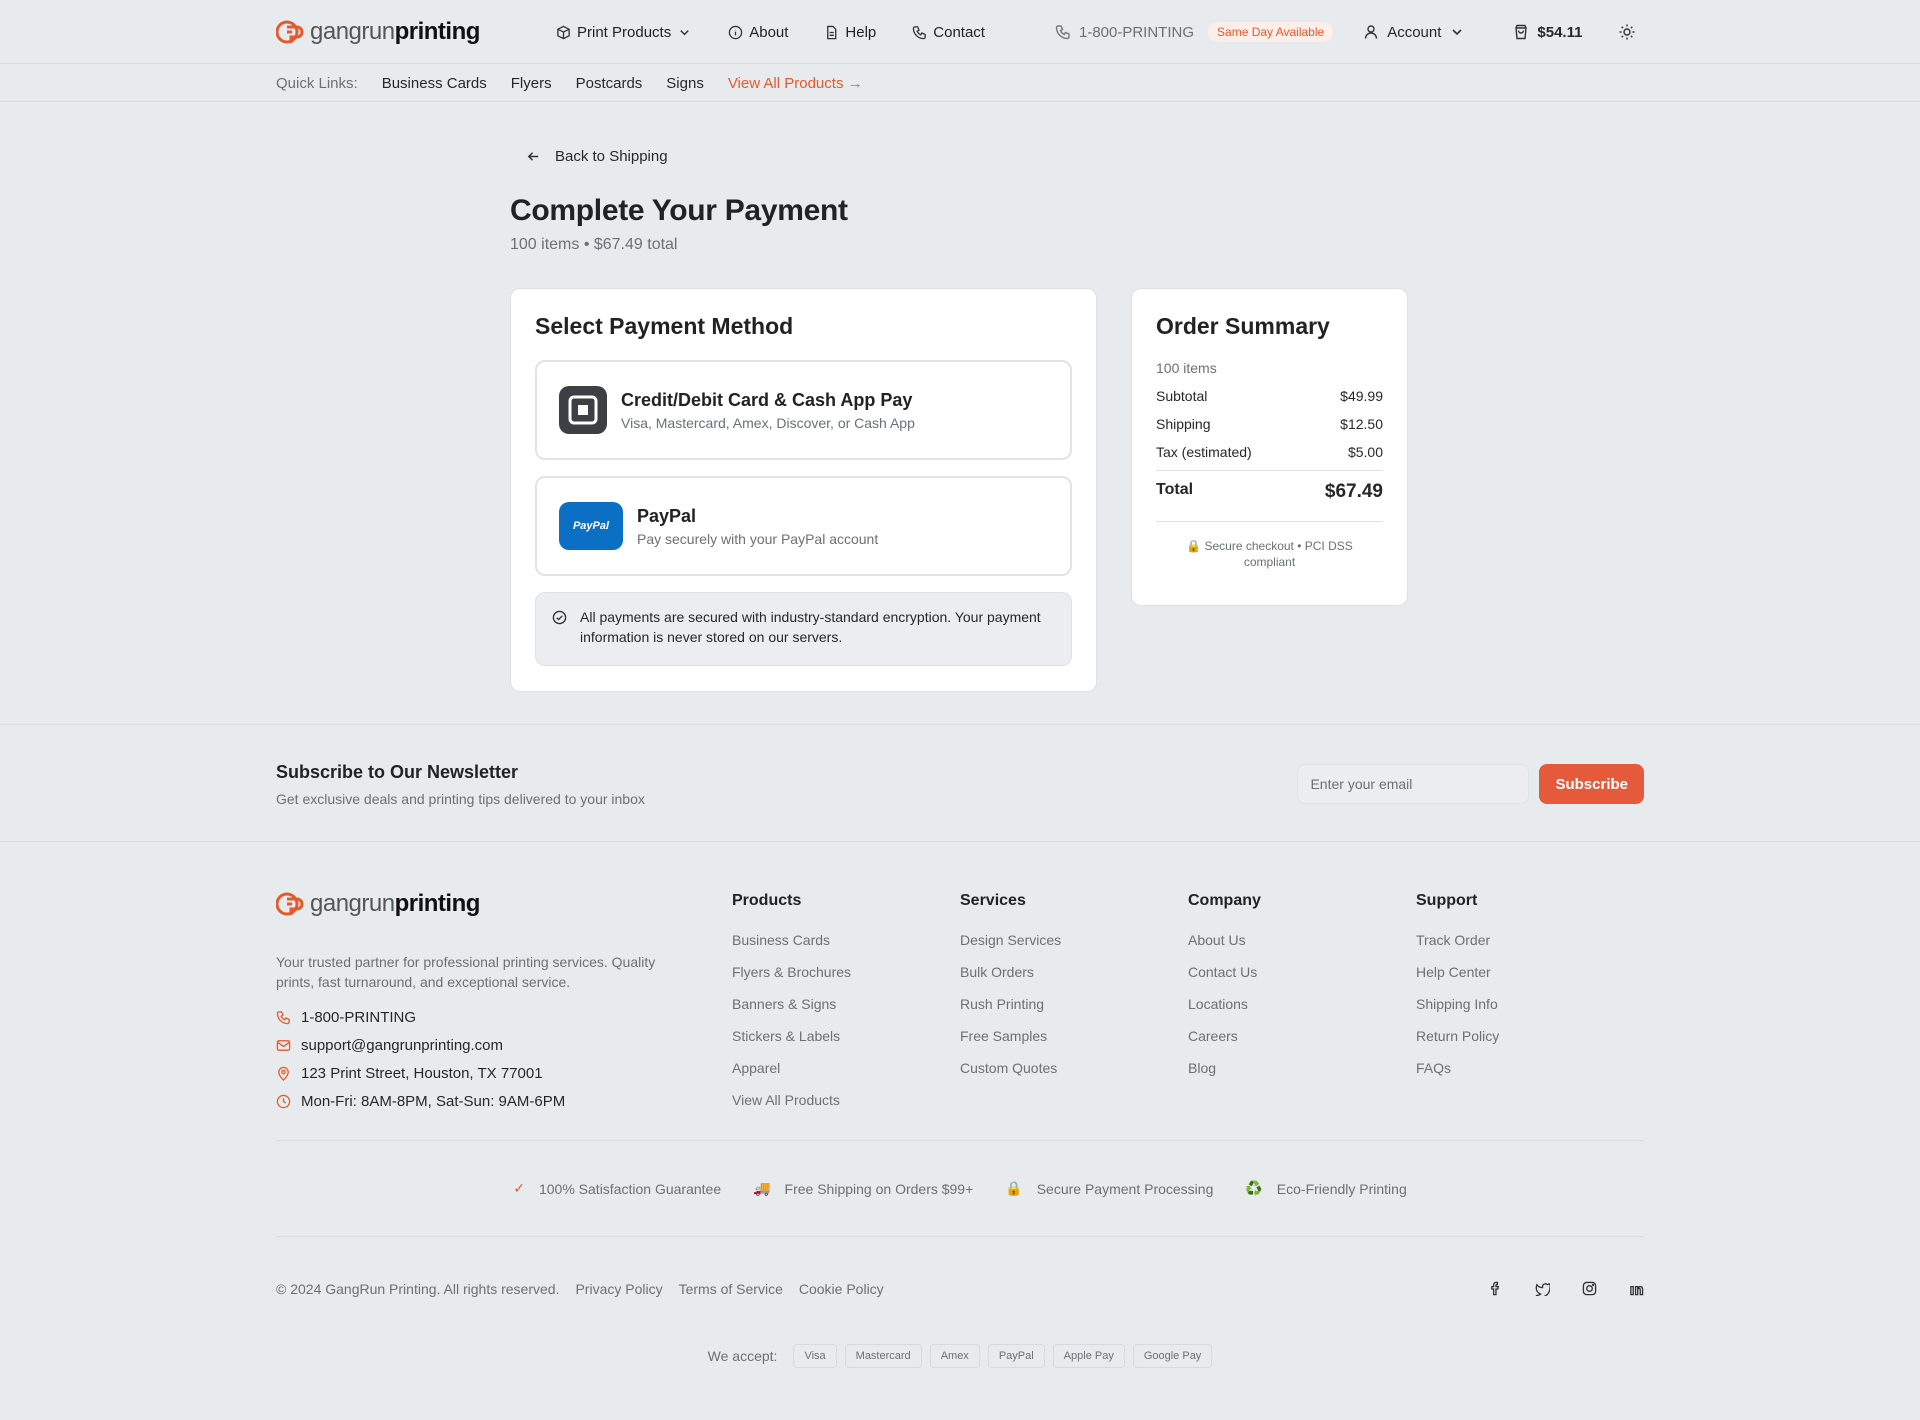  I want to click on main-nav: Print Products About Help Contact, so click(770, 32).